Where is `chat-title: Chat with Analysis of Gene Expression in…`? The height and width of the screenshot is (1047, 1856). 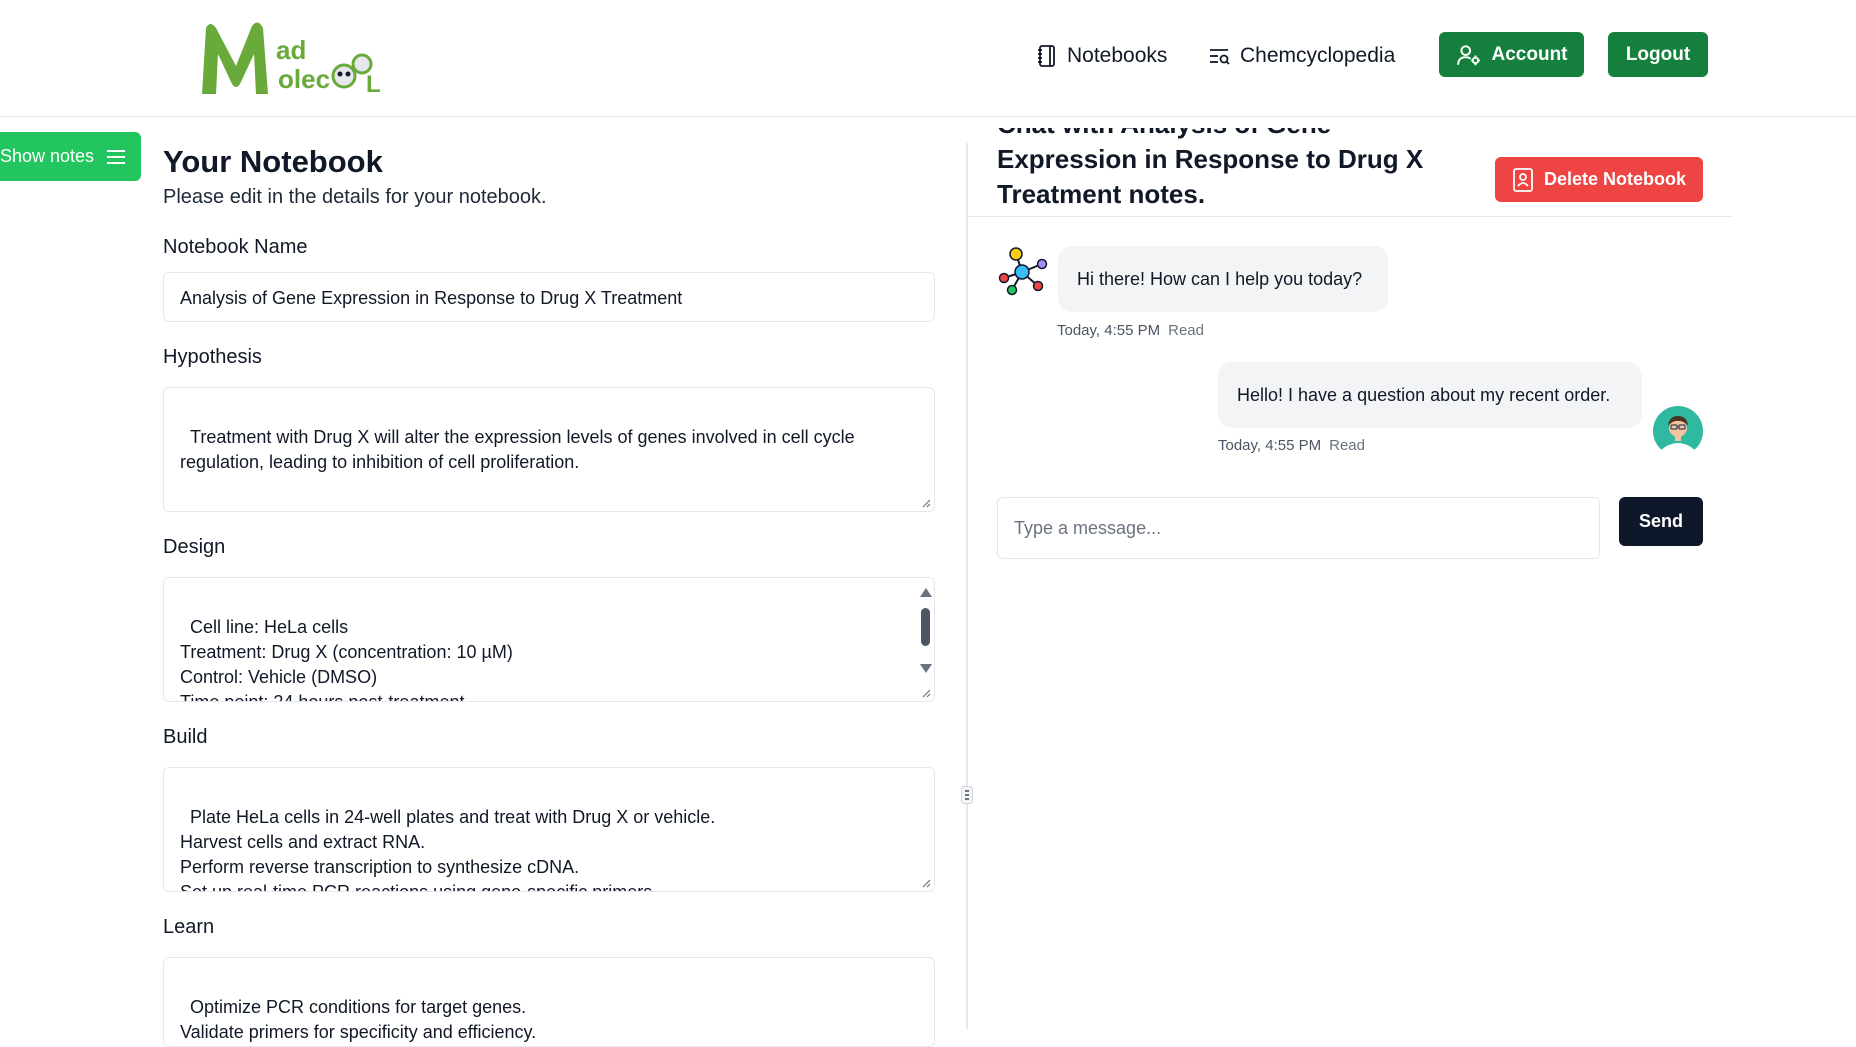
chat-title: Chat with Analysis of Gene Expression in… is located at coordinates (1210, 168).